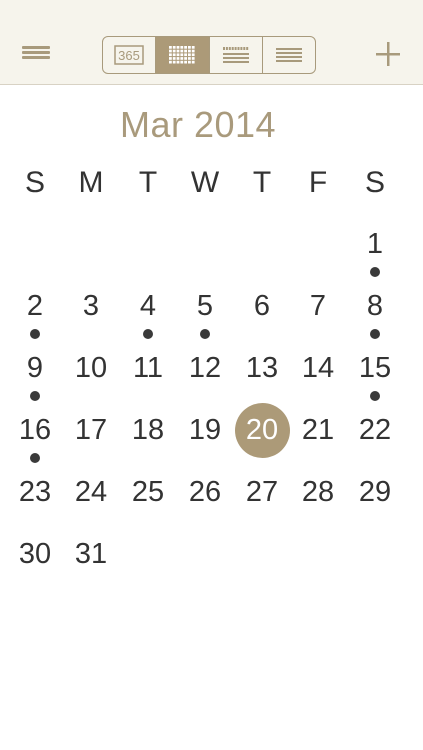 This screenshot has height=750, width=423. I want to click on day-cell: 9, so click(35, 368).